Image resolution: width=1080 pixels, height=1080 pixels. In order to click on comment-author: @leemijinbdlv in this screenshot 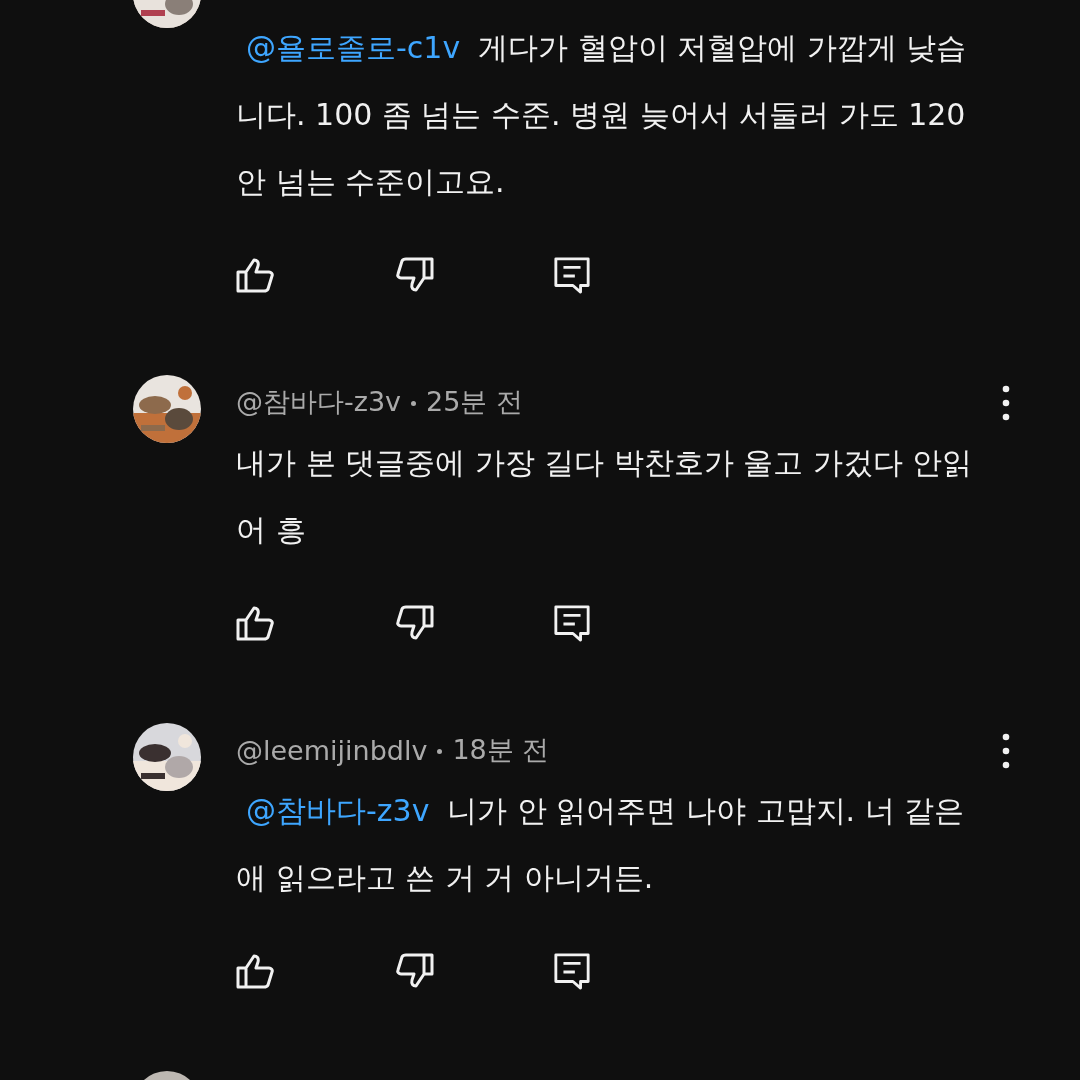, I will do `click(332, 750)`.